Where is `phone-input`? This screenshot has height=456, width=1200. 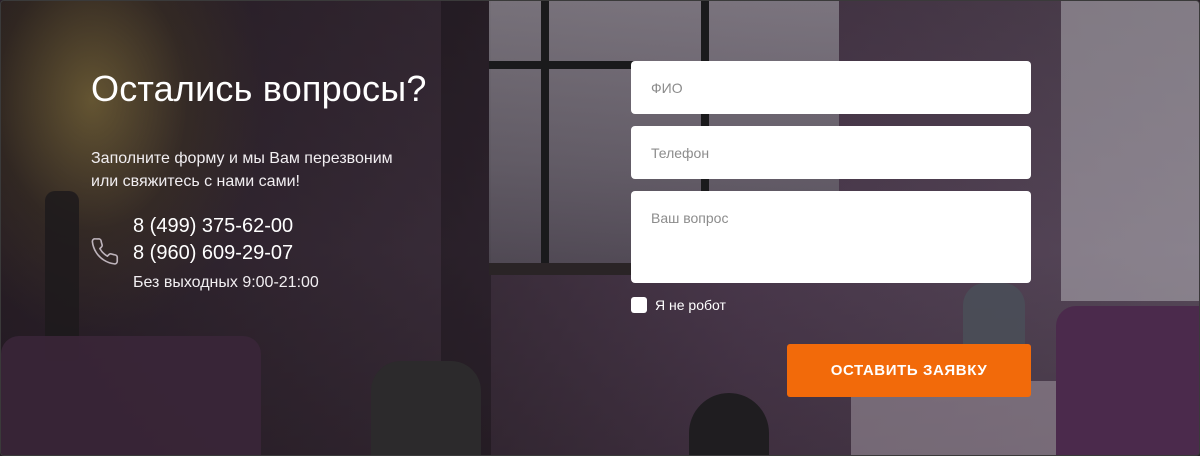 phone-input is located at coordinates (831, 152).